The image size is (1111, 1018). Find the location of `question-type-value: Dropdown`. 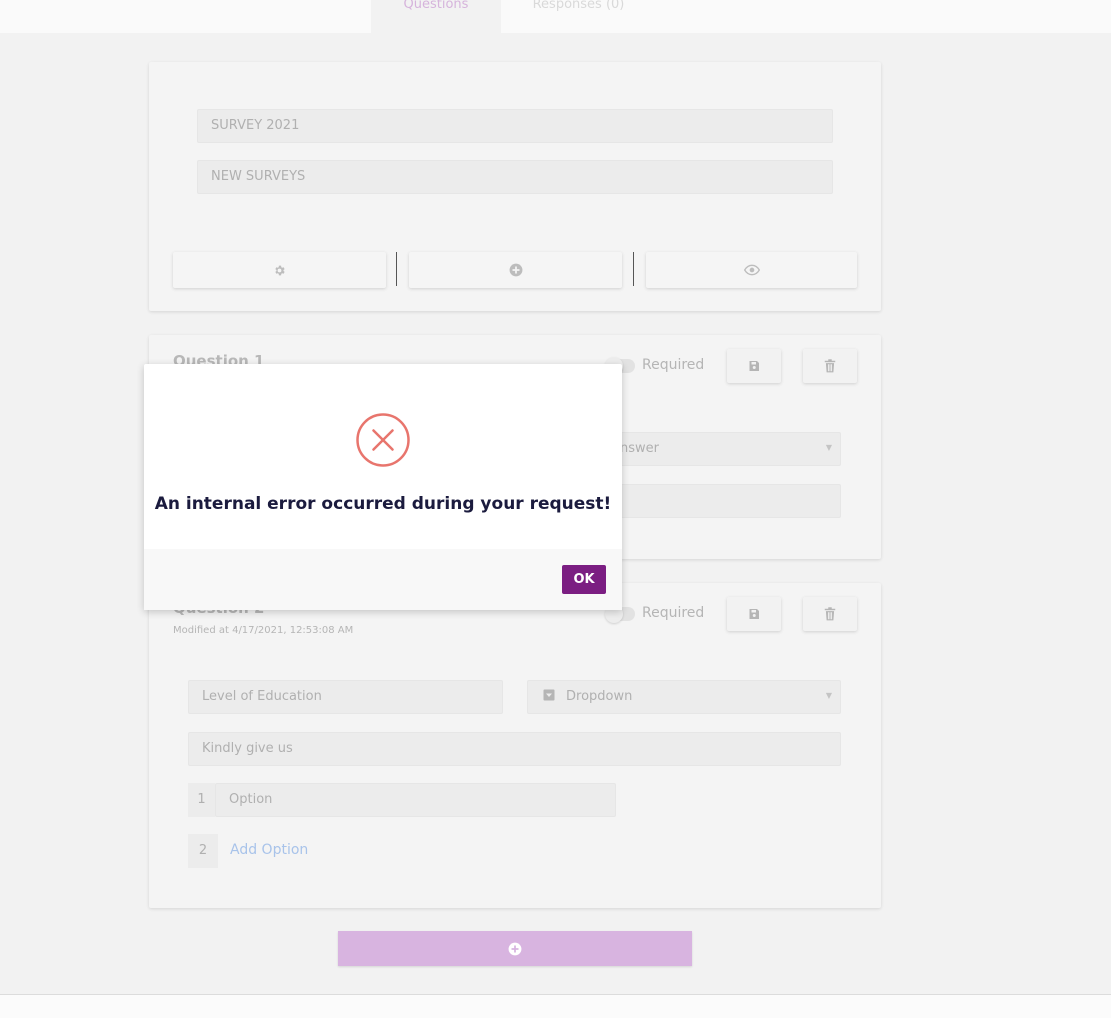

question-type-value: Dropdown is located at coordinates (599, 696).